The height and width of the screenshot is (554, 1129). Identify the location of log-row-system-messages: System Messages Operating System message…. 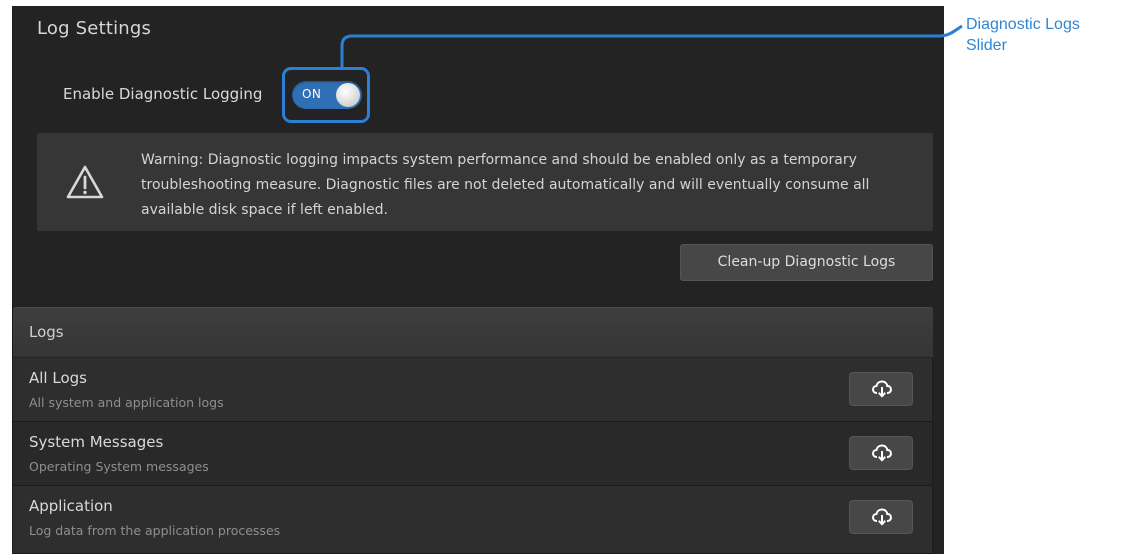
(473, 454).